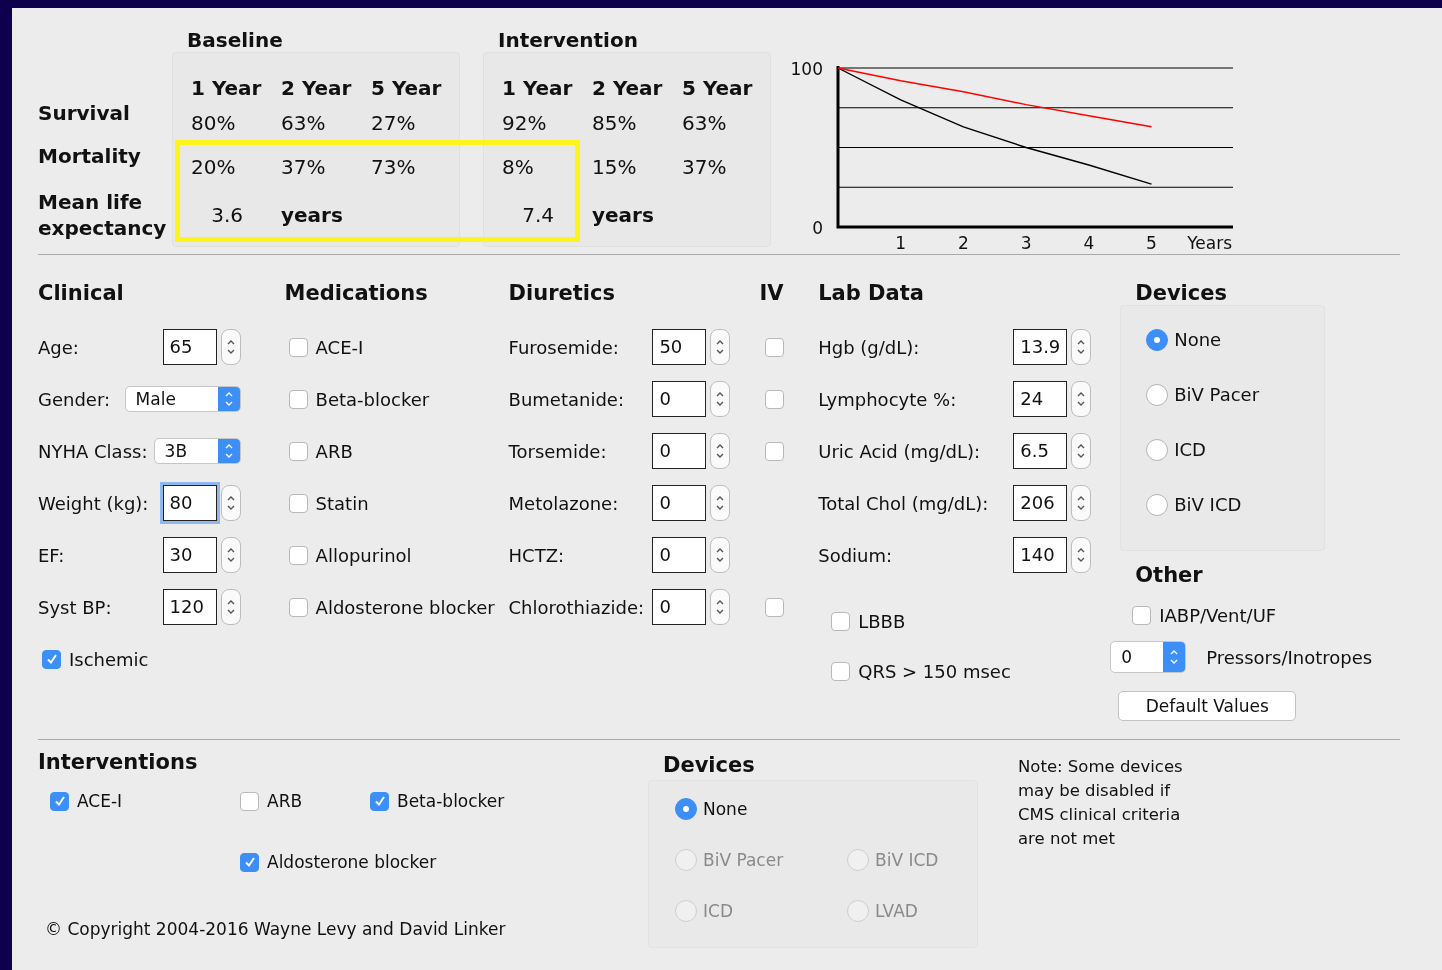 Image resolution: width=1442 pixels, height=970 pixels. Describe the element at coordinates (394, 167) in the screenshot. I see `table-cell-text: 73%` at that location.